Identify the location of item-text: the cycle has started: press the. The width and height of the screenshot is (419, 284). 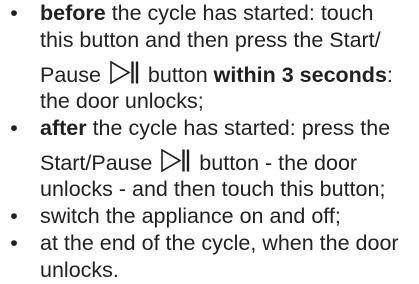
(238, 128).